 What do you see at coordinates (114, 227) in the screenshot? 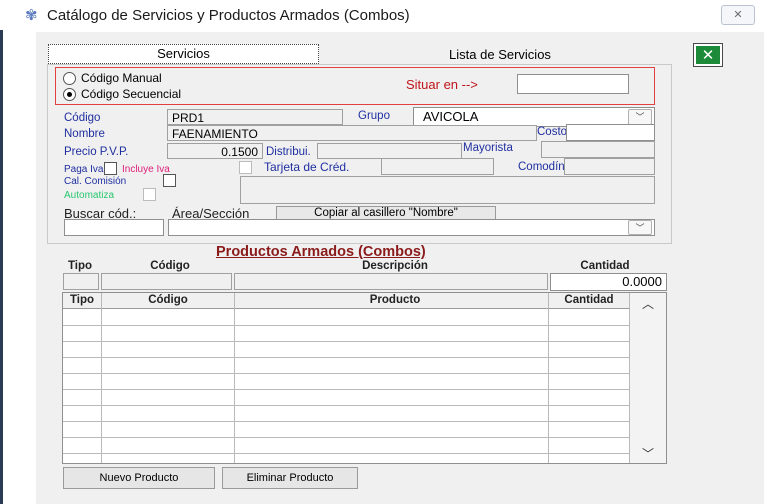
I see `buscar-codigo-field` at bounding box center [114, 227].